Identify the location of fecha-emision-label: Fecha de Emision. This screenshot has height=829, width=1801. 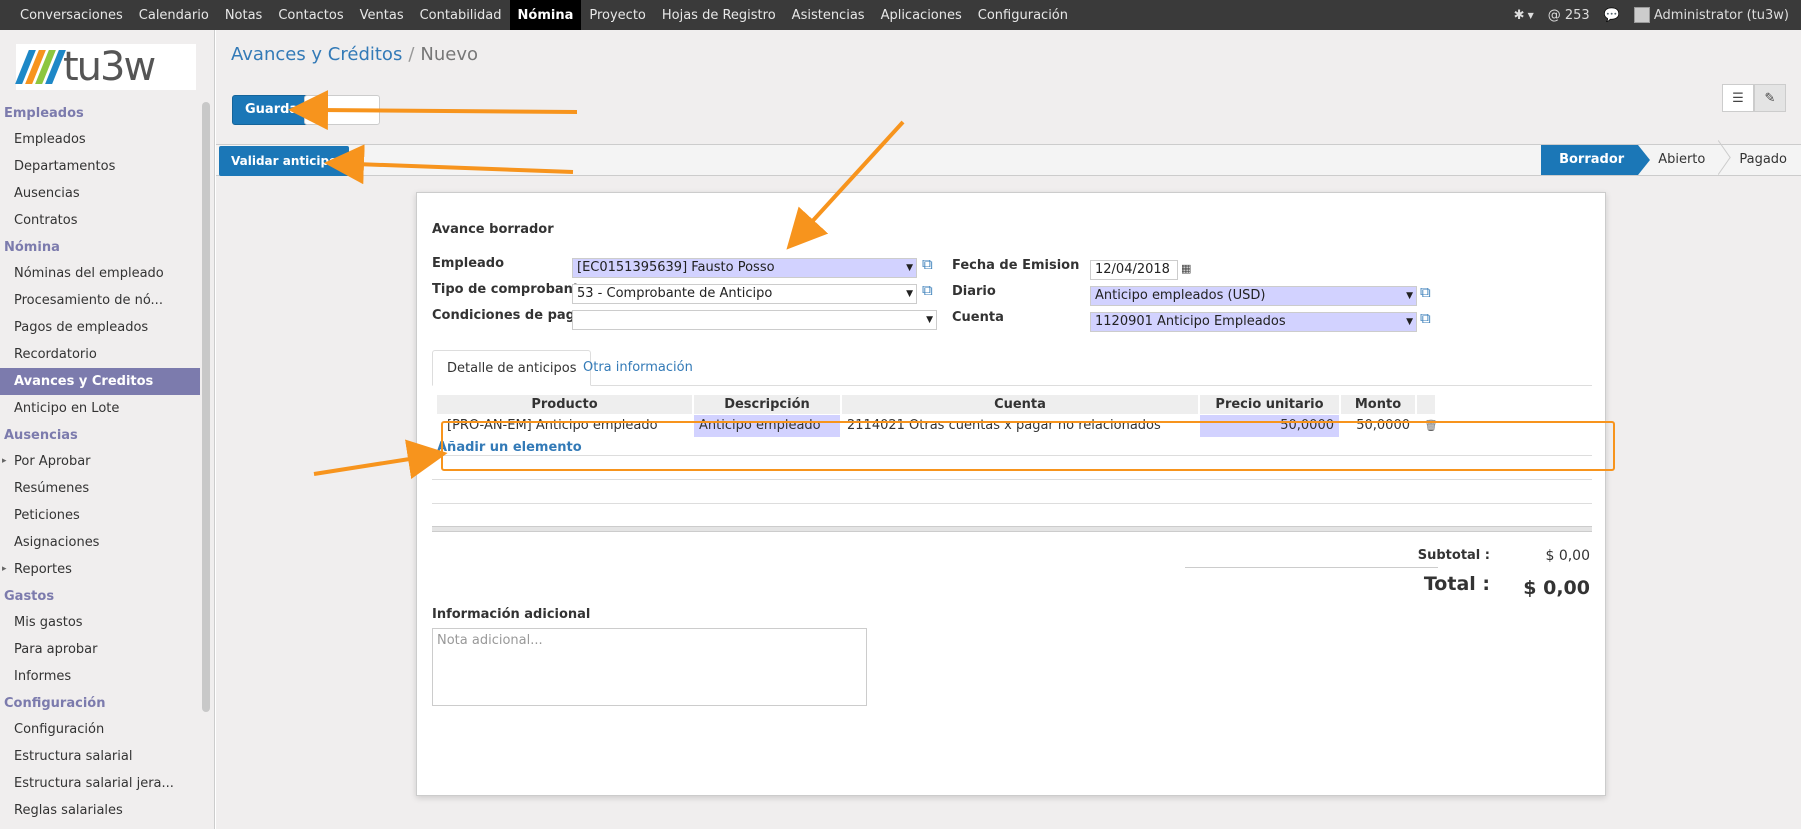
(1016, 265).